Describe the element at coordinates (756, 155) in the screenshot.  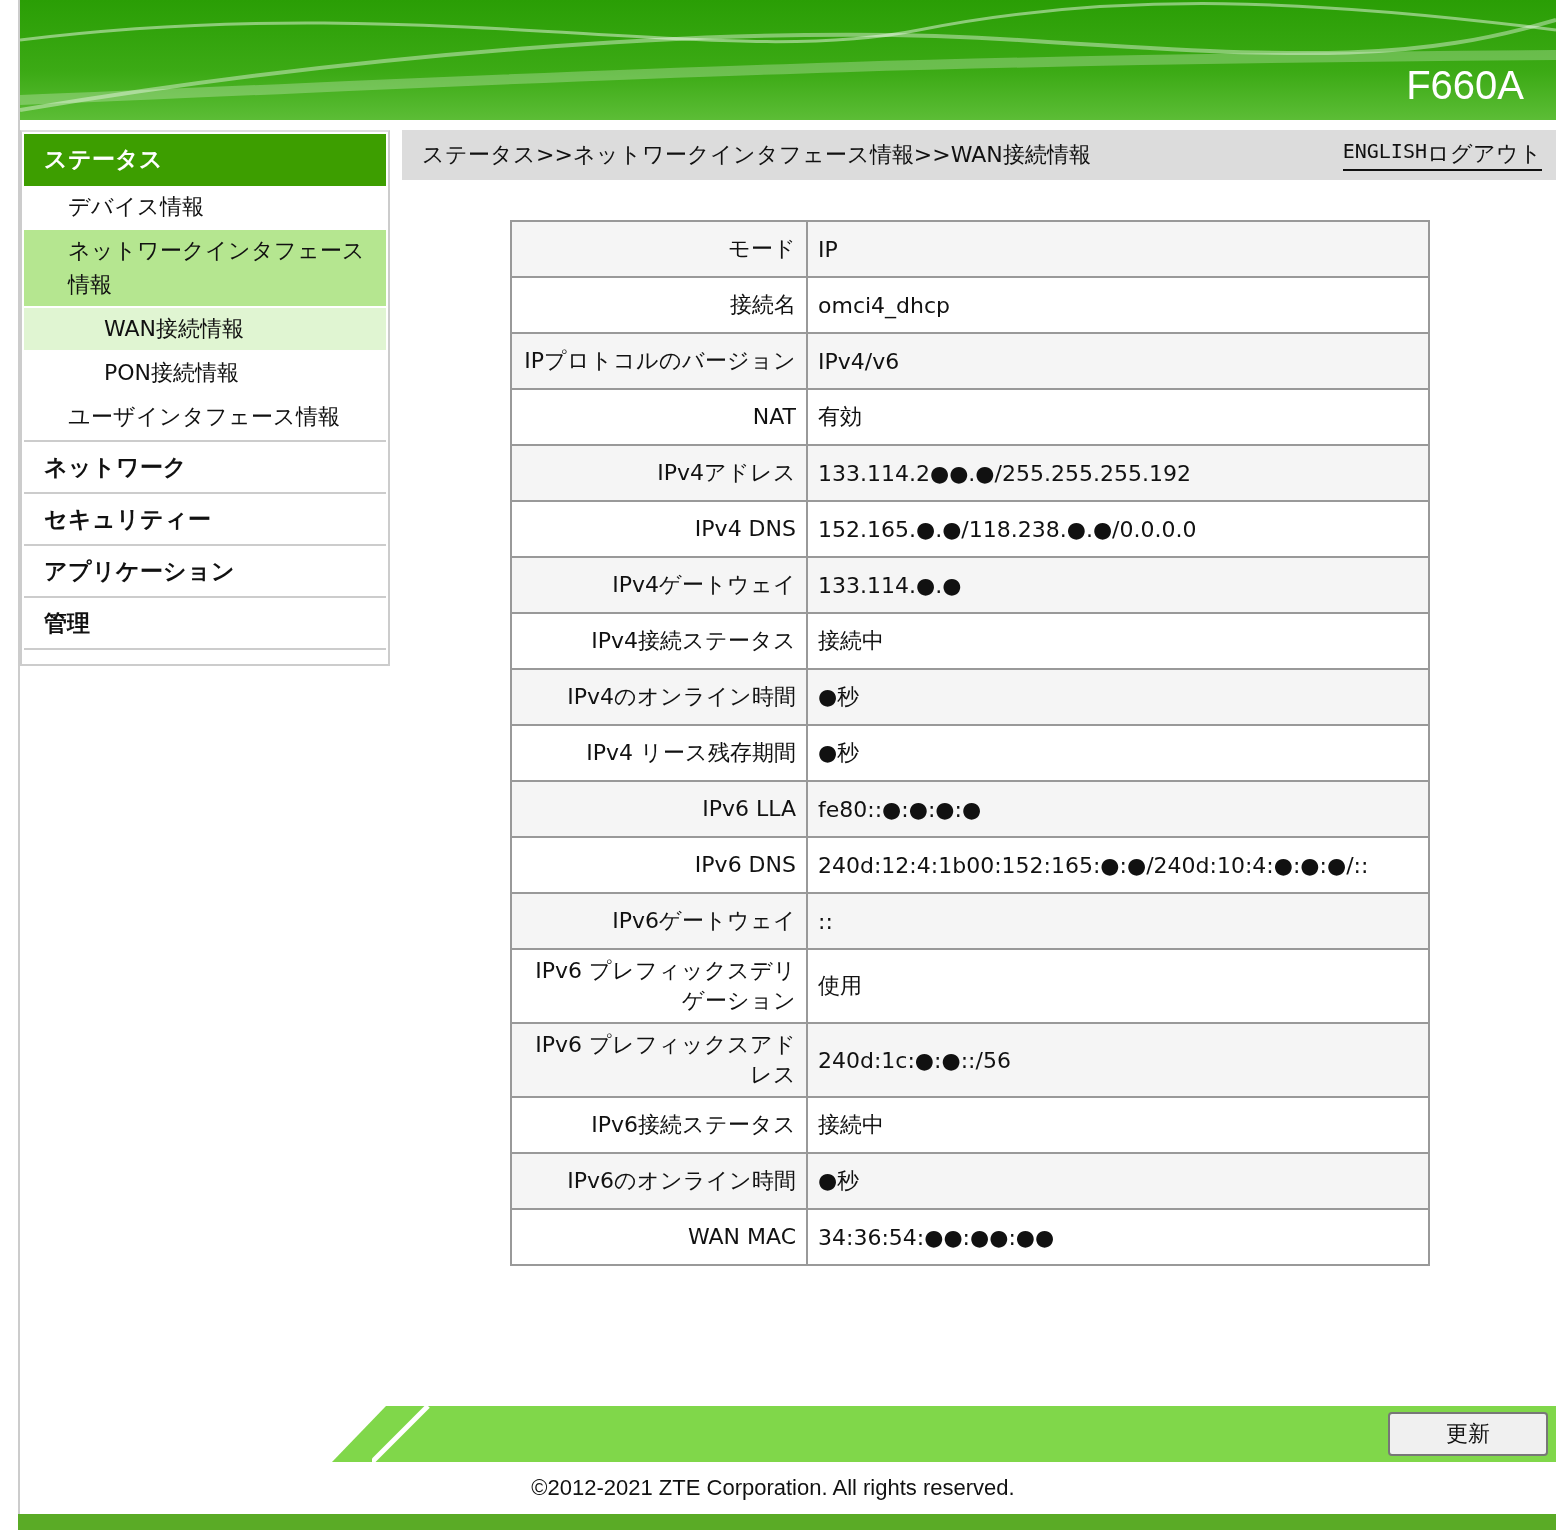
I see `breadcrumb: ステータス>>ネットワークインタフェース情報>>WAN接続情報` at that location.